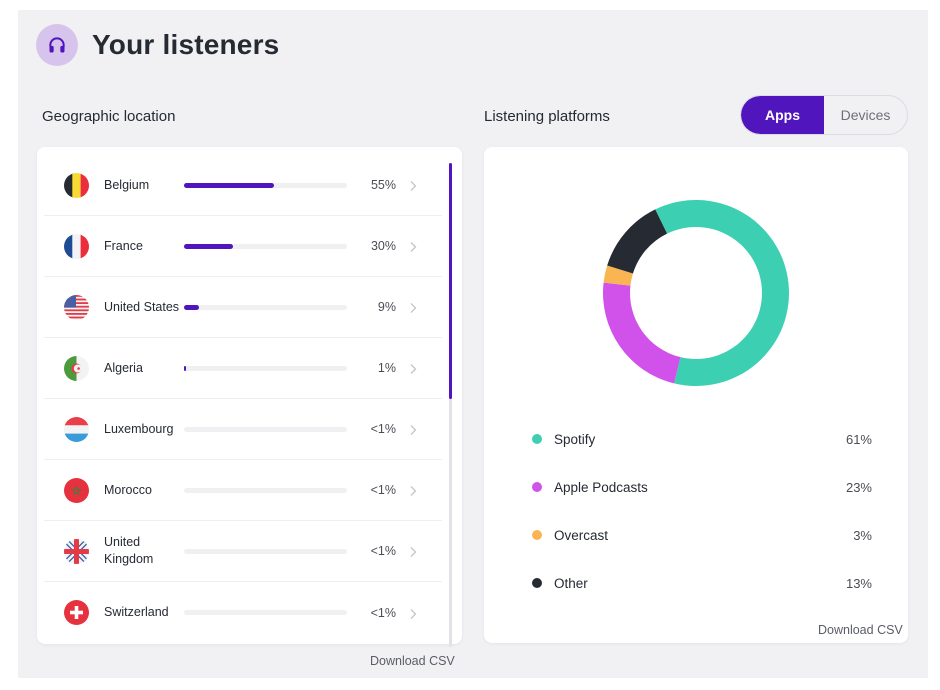 This screenshot has height=690, width=940. Describe the element at coordinates (450, 281) in the screenshot. I see `scrollbar-thumb` at that location.